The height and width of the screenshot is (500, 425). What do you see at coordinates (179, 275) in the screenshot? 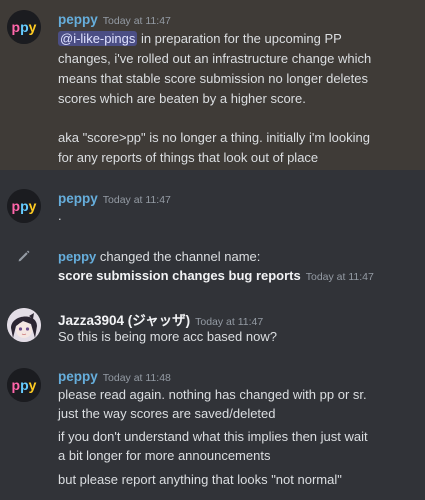
I see `channel-name: score submission changes bug reports` at bounding box center [179, 275].